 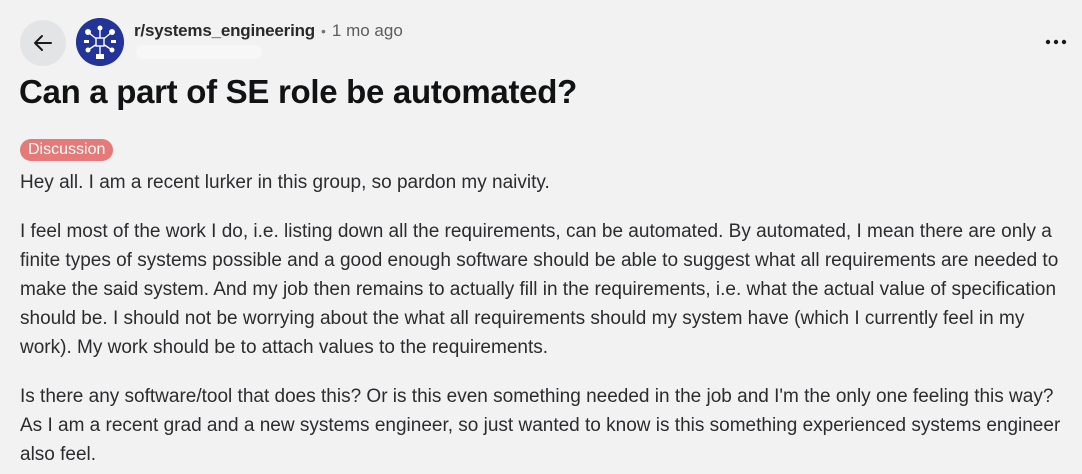 I want to click on more-horizontal-icon, so click(x=1056, y=42).